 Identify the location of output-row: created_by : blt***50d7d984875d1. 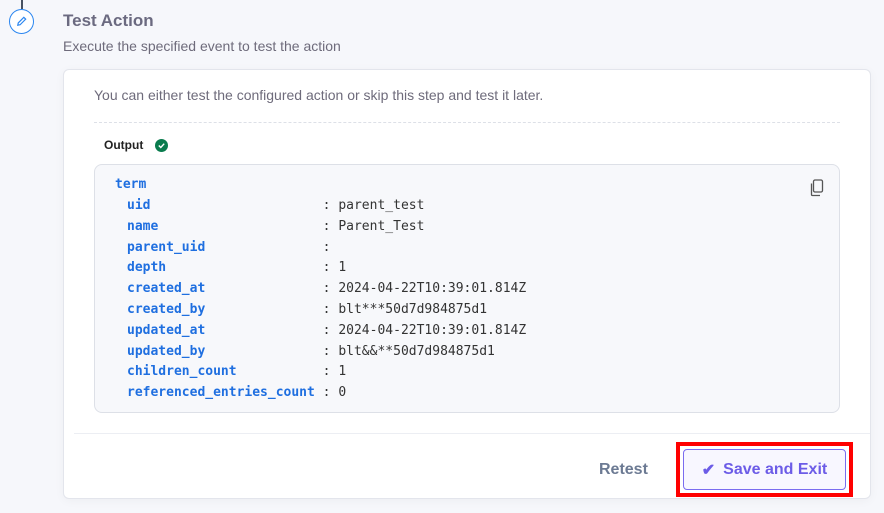
(307, 312).